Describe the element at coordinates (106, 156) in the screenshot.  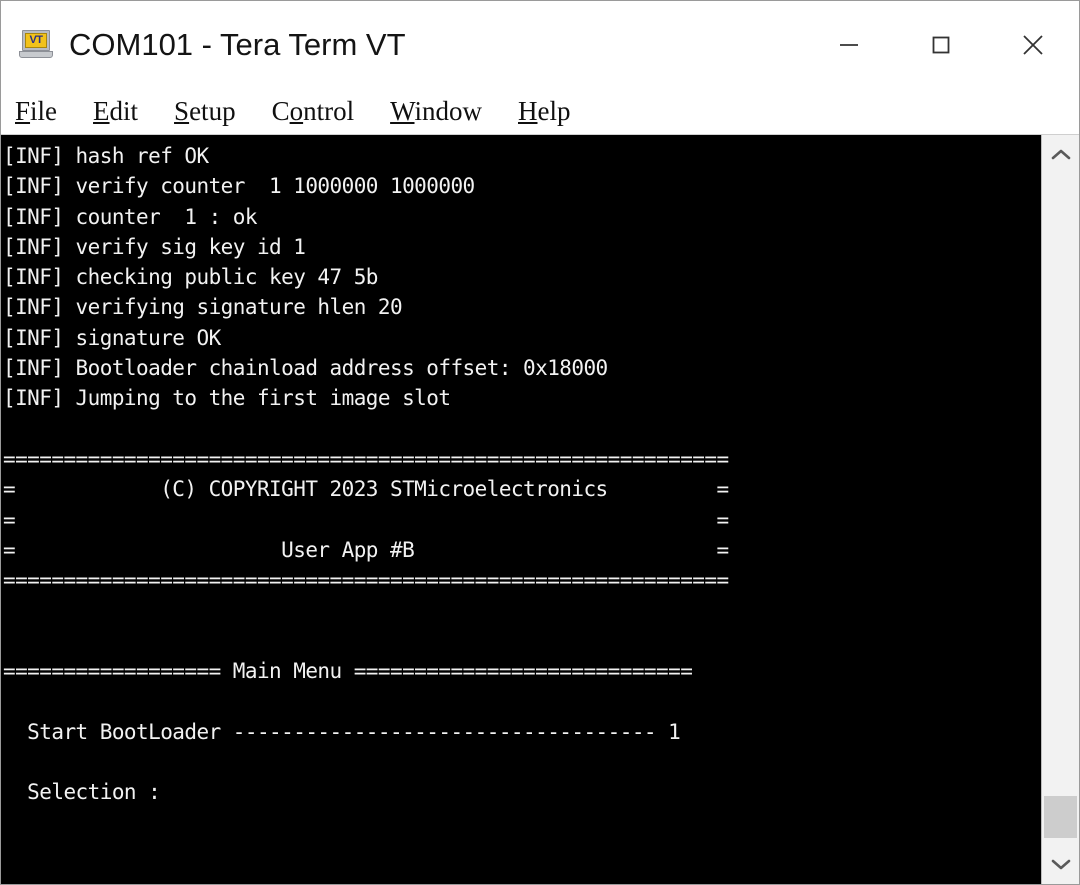
I see `terminal-line: [INF] hash ref OK` at that location.